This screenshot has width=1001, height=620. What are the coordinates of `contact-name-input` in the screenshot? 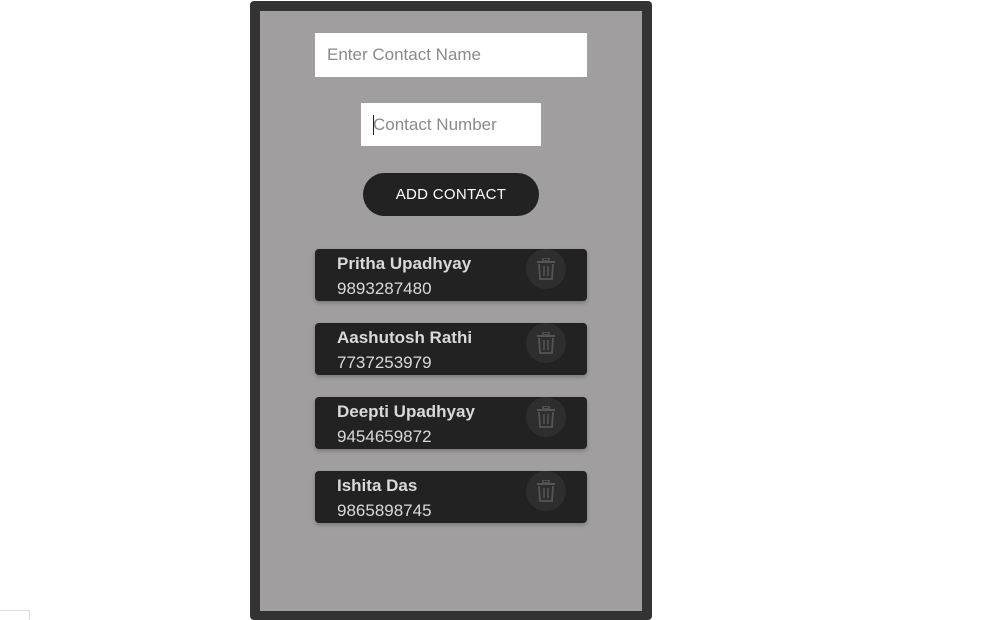 It's located at (451, 55).